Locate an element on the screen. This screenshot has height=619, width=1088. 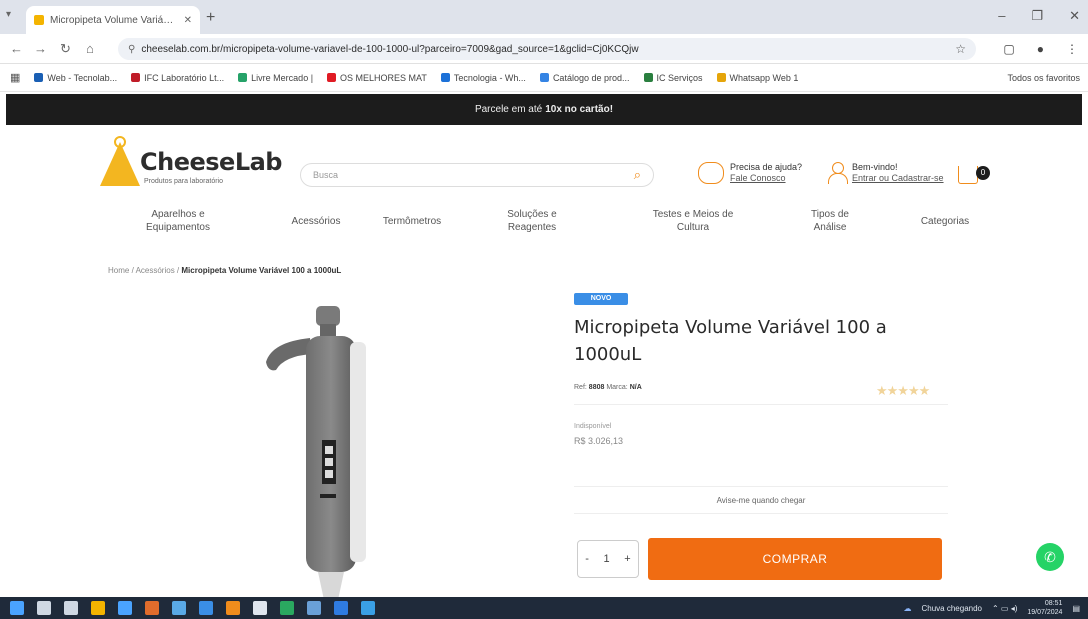
apps-icon: ▦ is located at coordinates (15, 77).